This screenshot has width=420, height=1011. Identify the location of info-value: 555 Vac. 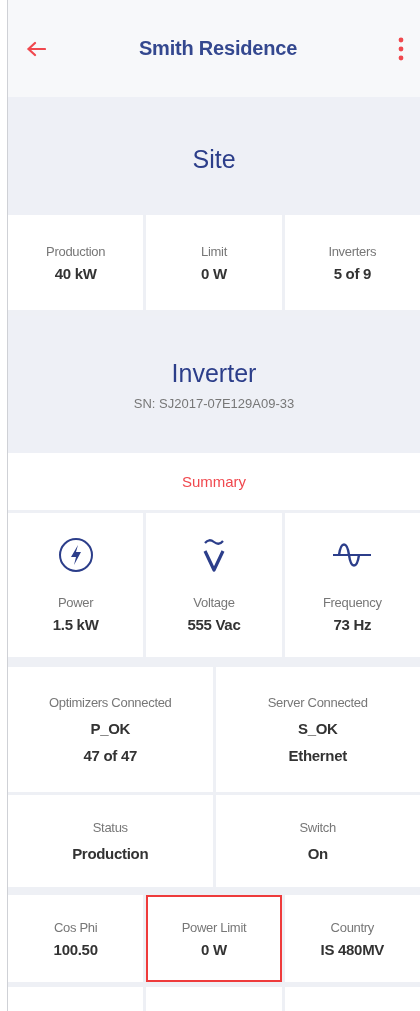
(214, 624).